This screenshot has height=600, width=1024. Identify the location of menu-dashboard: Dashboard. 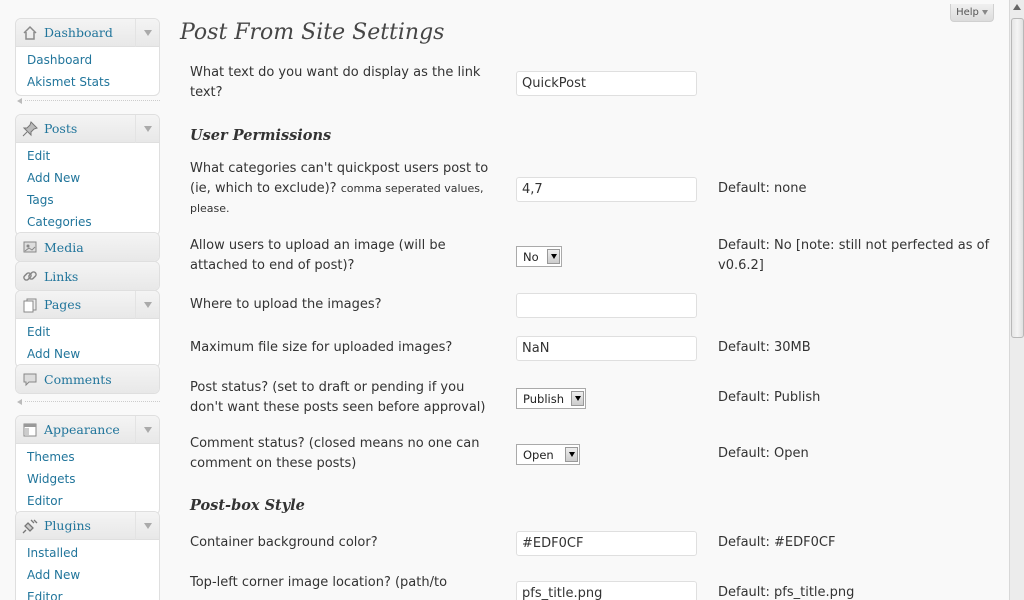
(87, 33).